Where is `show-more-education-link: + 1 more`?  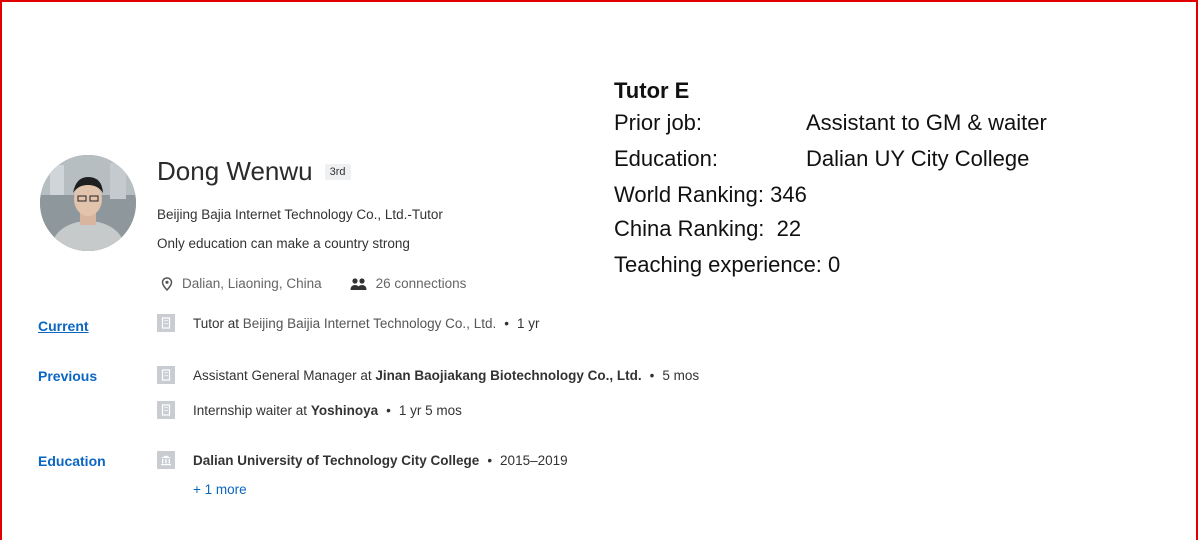 show-more-education-link: + 1 more is located at coordinates (220, 489).